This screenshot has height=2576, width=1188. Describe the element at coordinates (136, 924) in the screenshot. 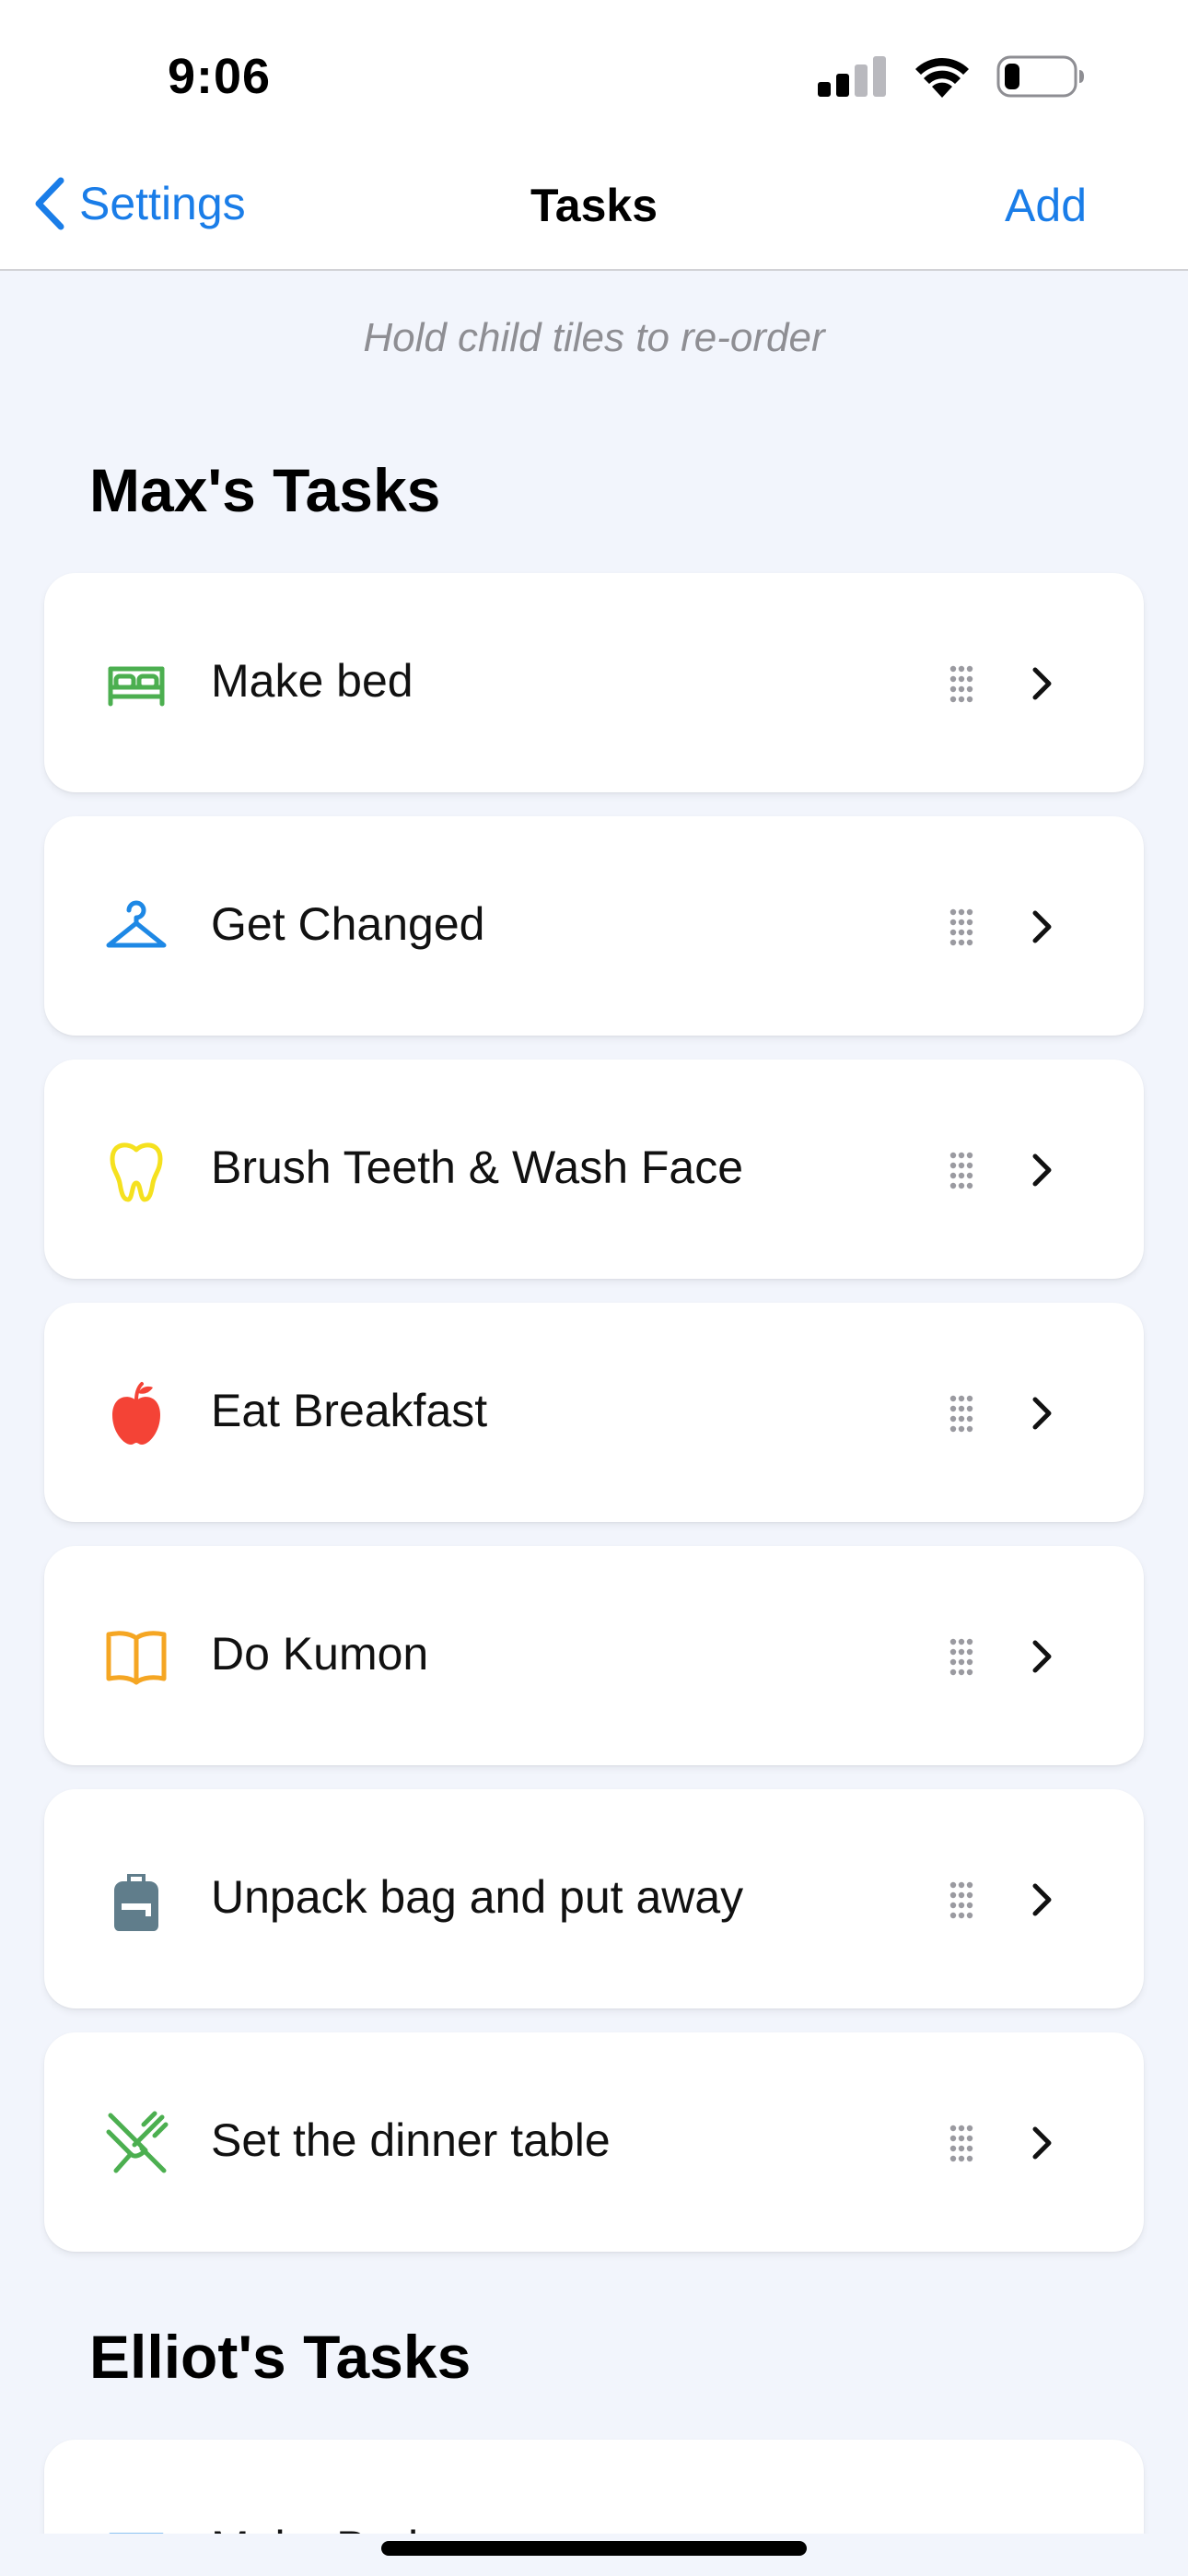

I see `hanger-icon` at that location.